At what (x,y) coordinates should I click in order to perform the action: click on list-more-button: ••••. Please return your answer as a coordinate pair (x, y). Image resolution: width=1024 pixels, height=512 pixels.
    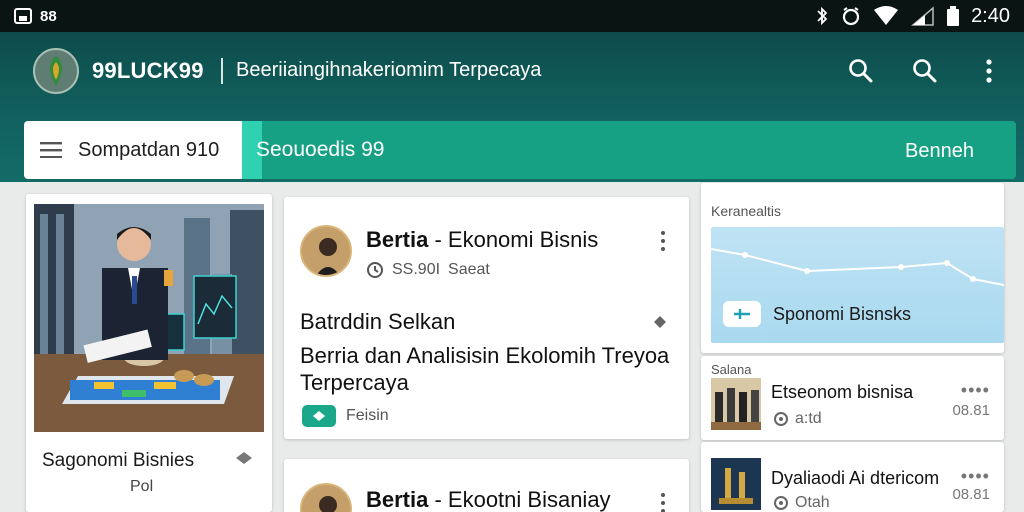
    Looking at the image, I should click on (975, 390).